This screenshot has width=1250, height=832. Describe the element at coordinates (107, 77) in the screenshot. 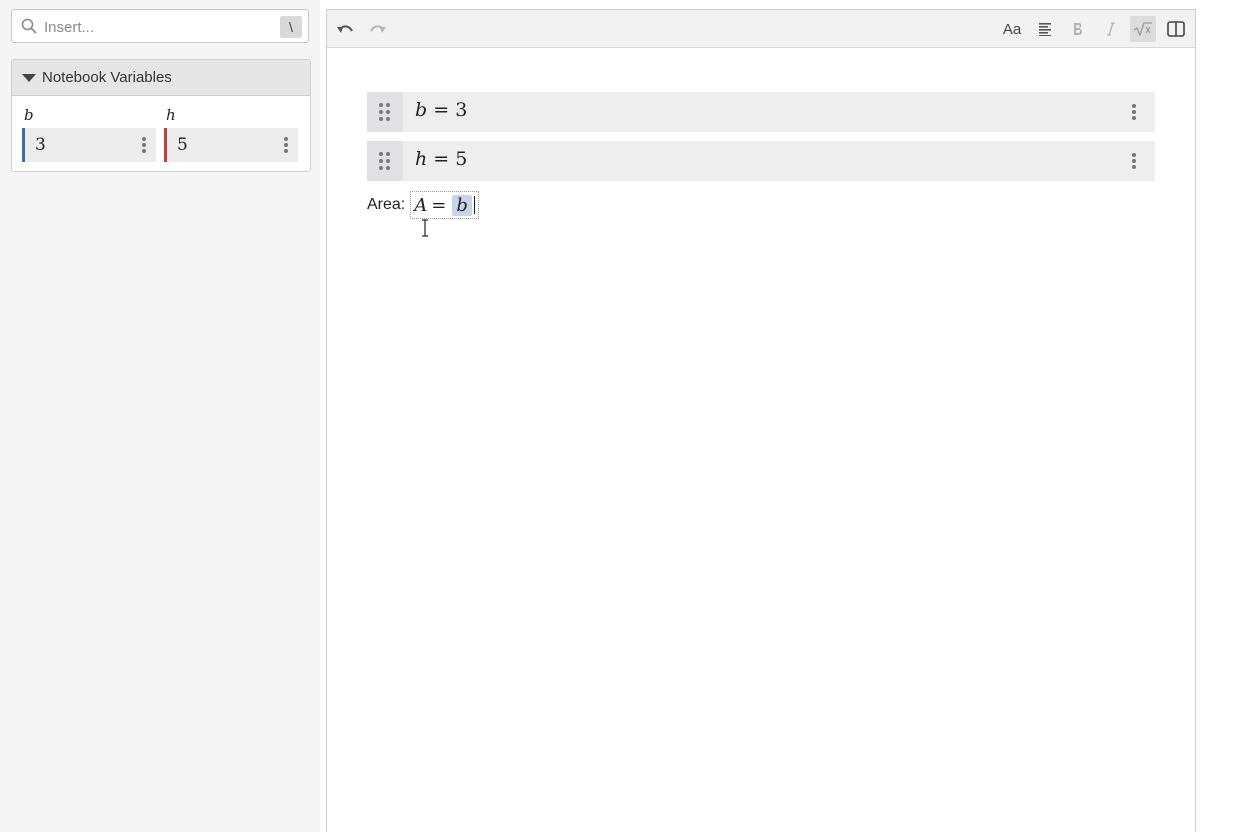

I see `notebook-variables-title: Notebook Variables` at that location.